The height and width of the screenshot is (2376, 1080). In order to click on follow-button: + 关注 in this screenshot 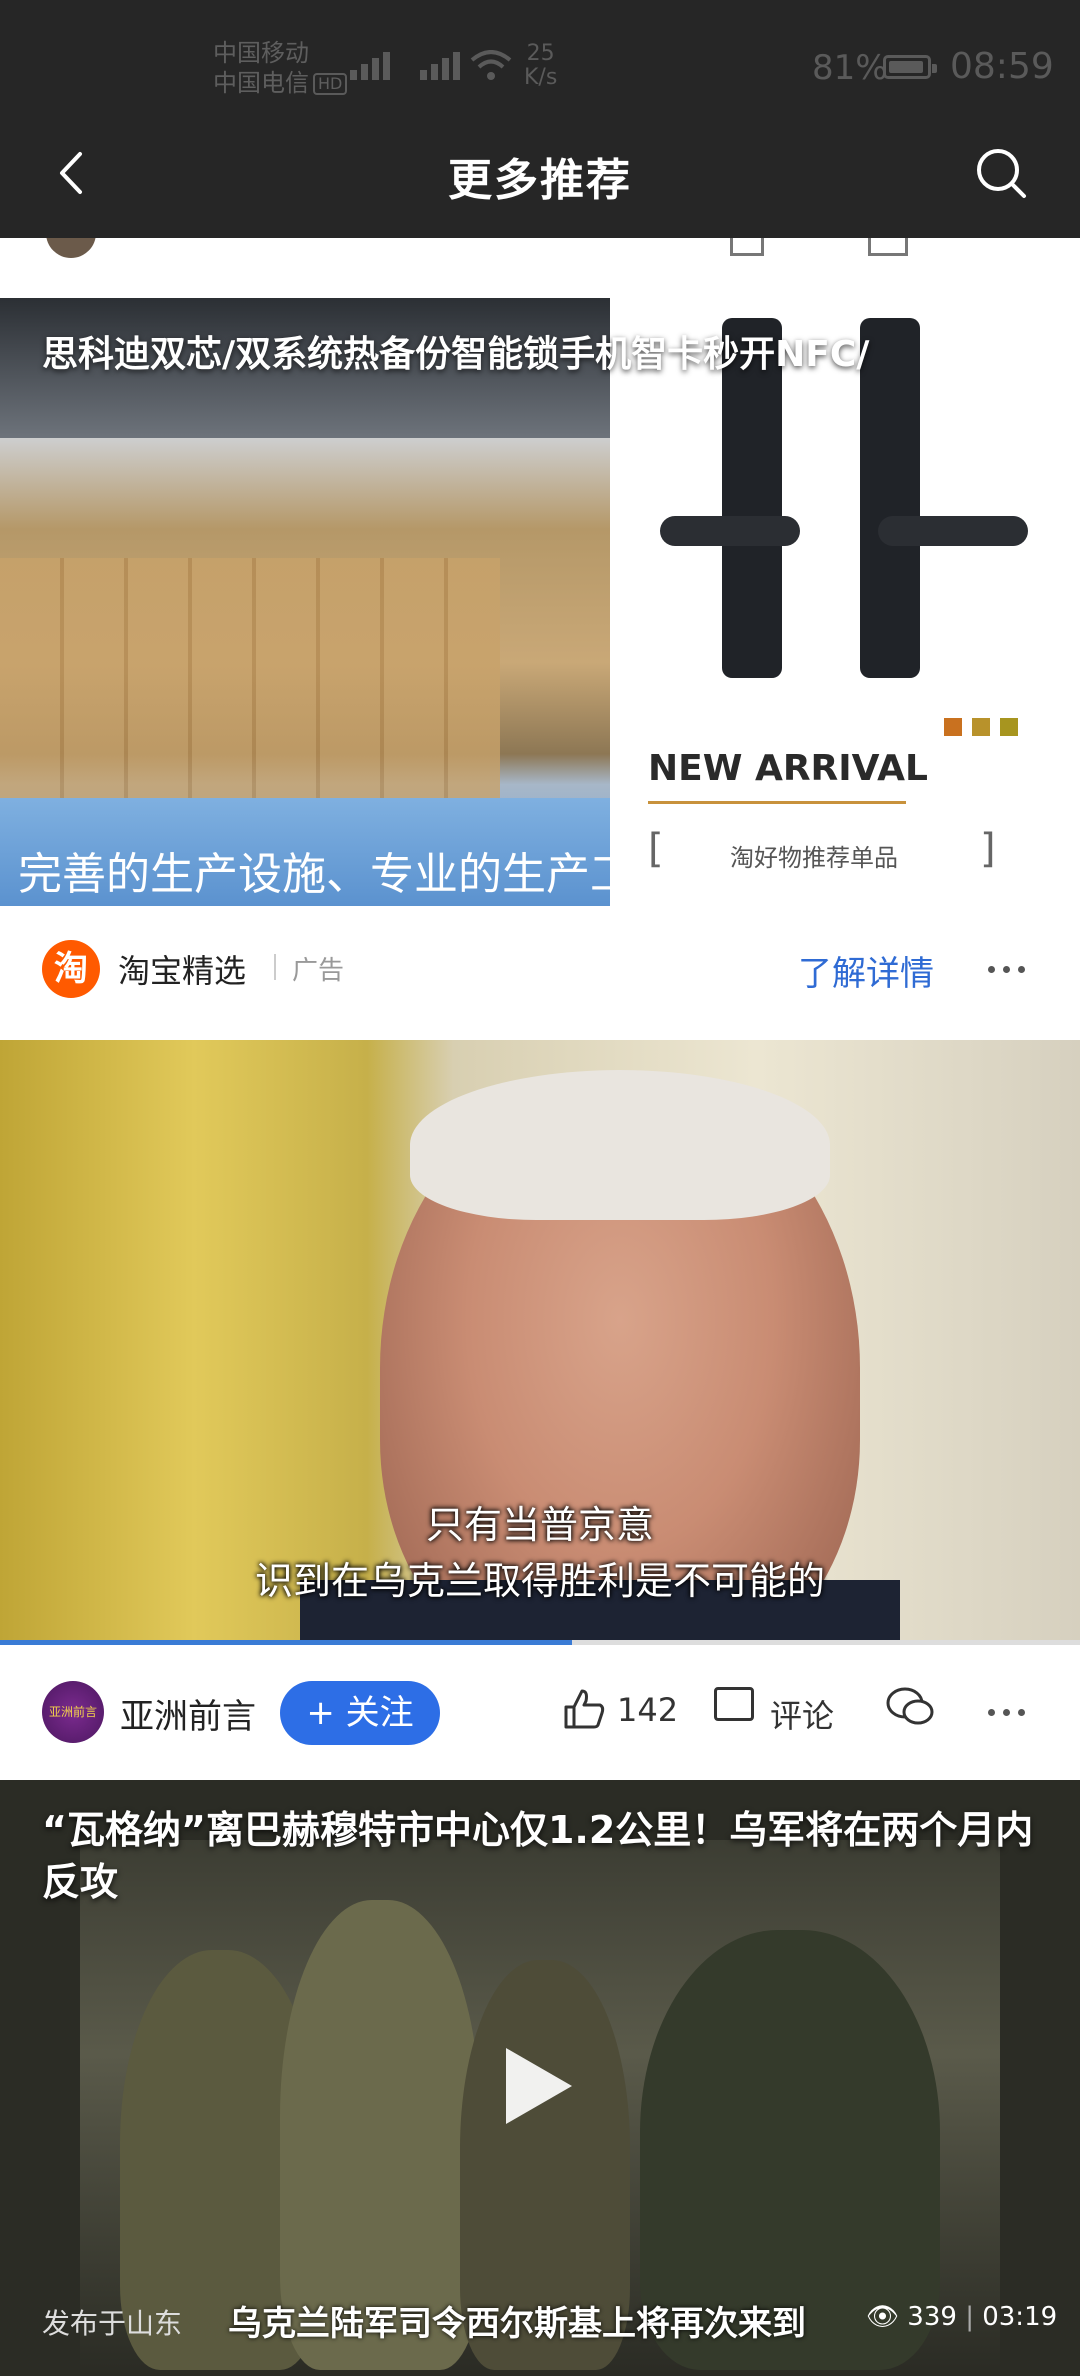, I will do `click(360, 1713)`.